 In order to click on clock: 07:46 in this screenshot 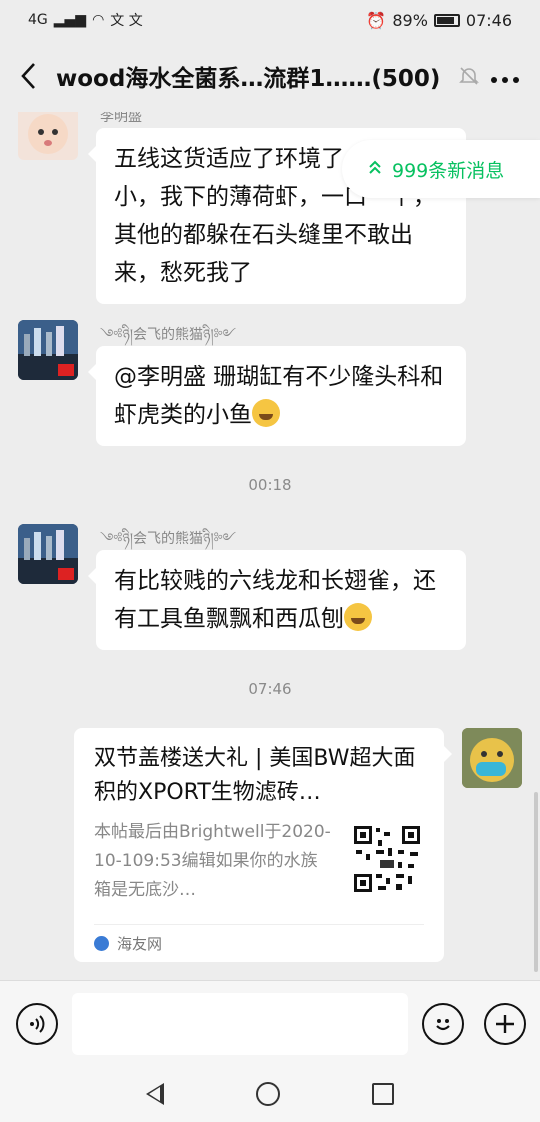, I will do `click(488, 20)`.